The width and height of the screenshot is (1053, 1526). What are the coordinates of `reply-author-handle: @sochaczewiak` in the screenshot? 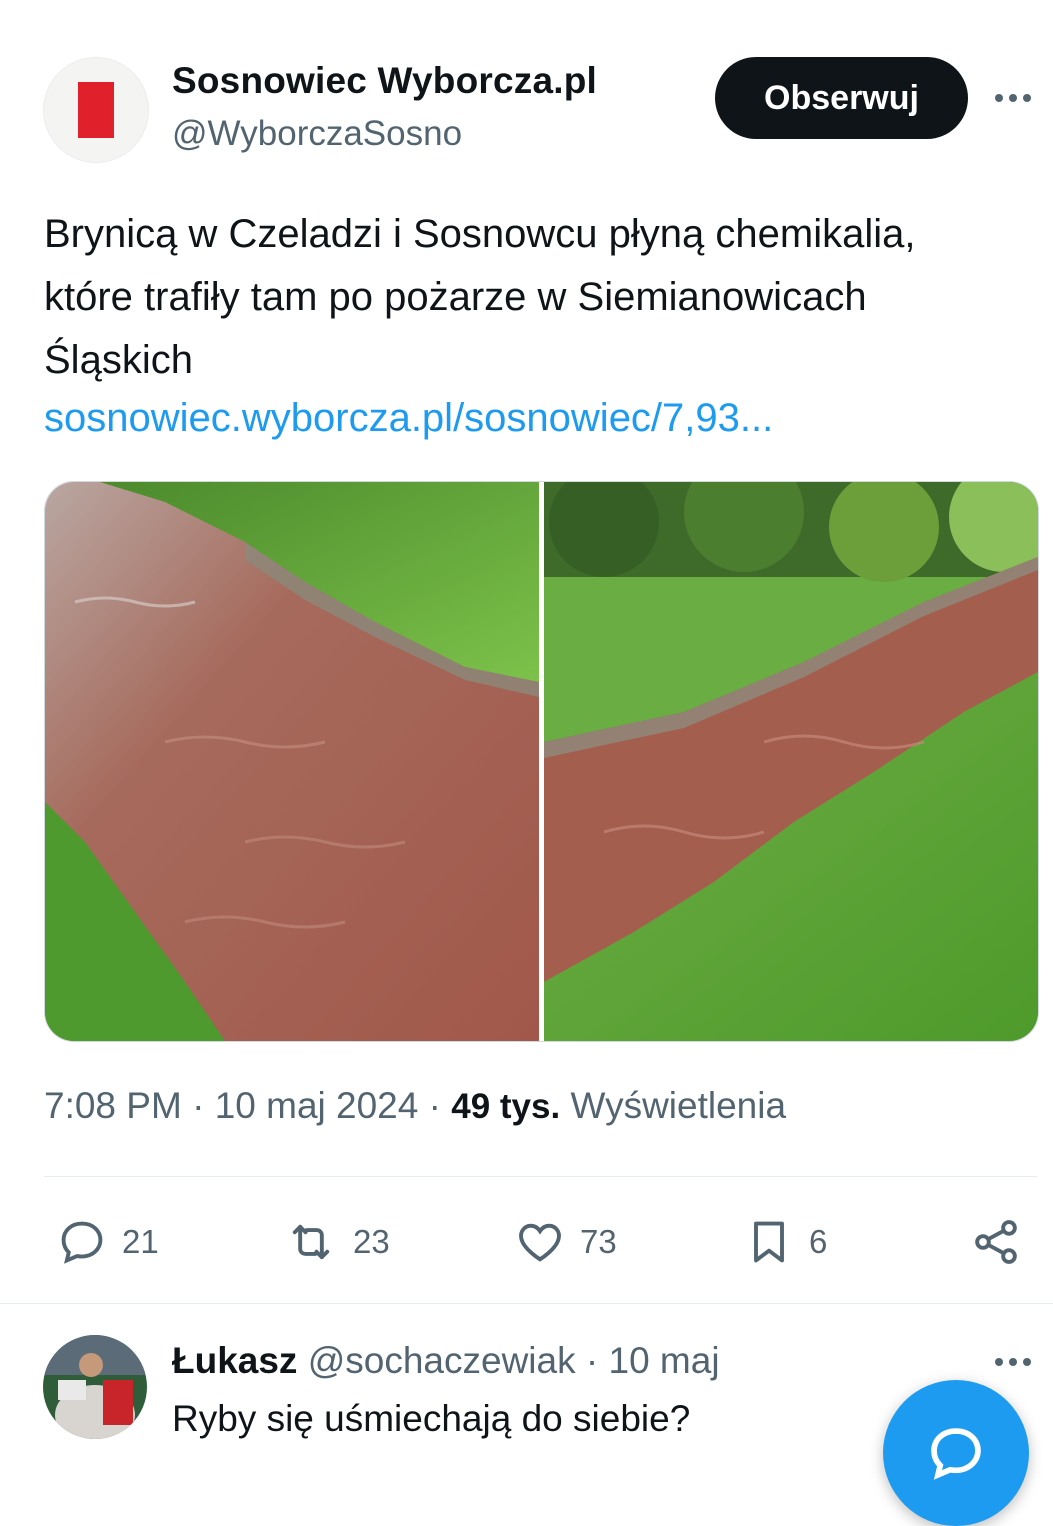 It's located at (442, 1360).